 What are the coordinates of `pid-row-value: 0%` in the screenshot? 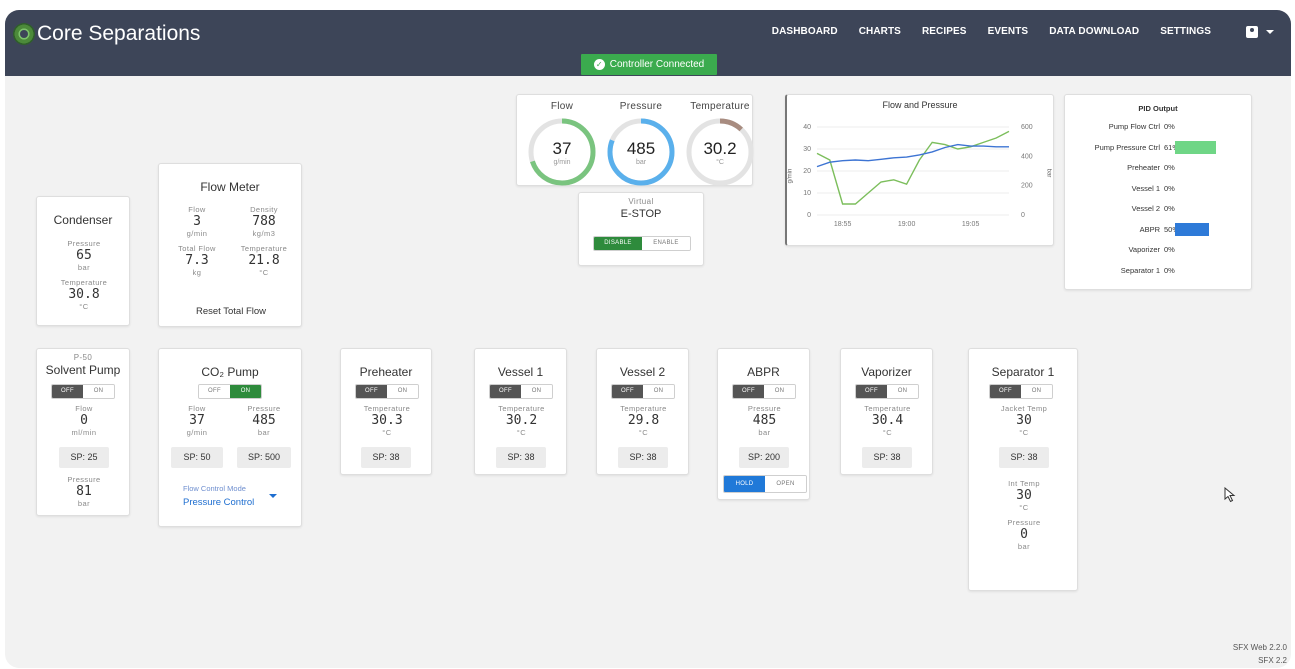 It's located at (1169, 167).